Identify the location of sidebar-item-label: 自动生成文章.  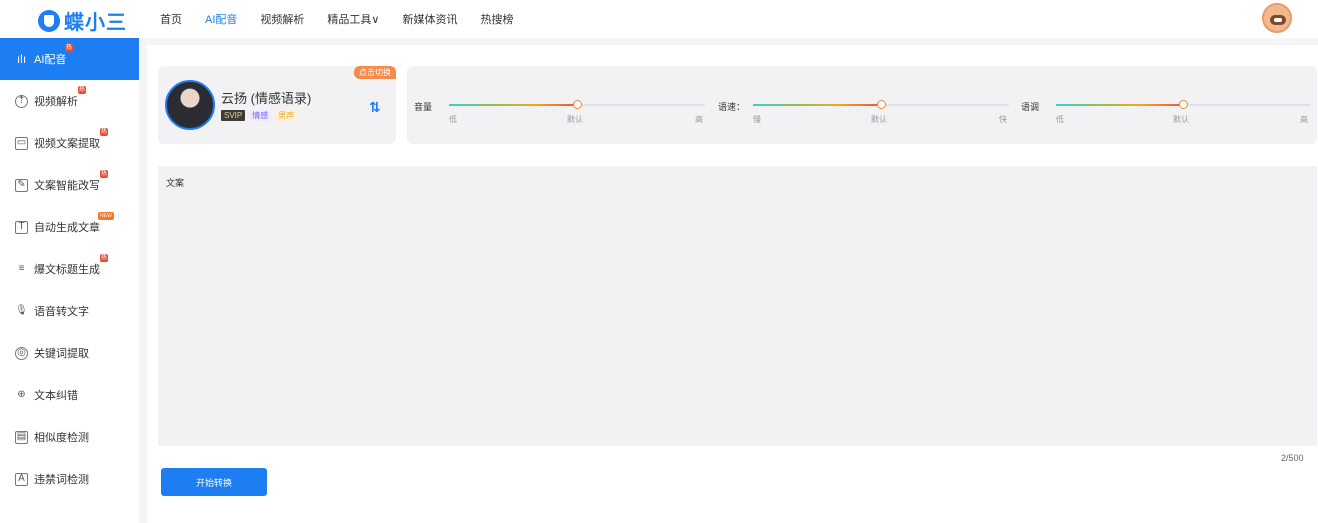
(67, 228).